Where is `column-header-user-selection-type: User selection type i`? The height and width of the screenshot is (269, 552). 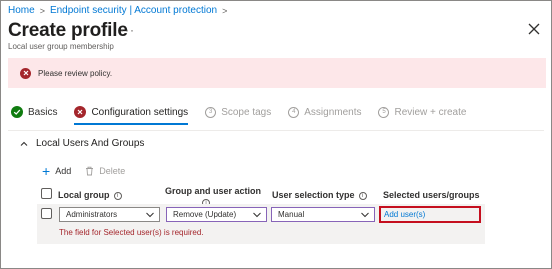
column-header-user-selection-type: User selection type i is located at coordinates (319, 195).